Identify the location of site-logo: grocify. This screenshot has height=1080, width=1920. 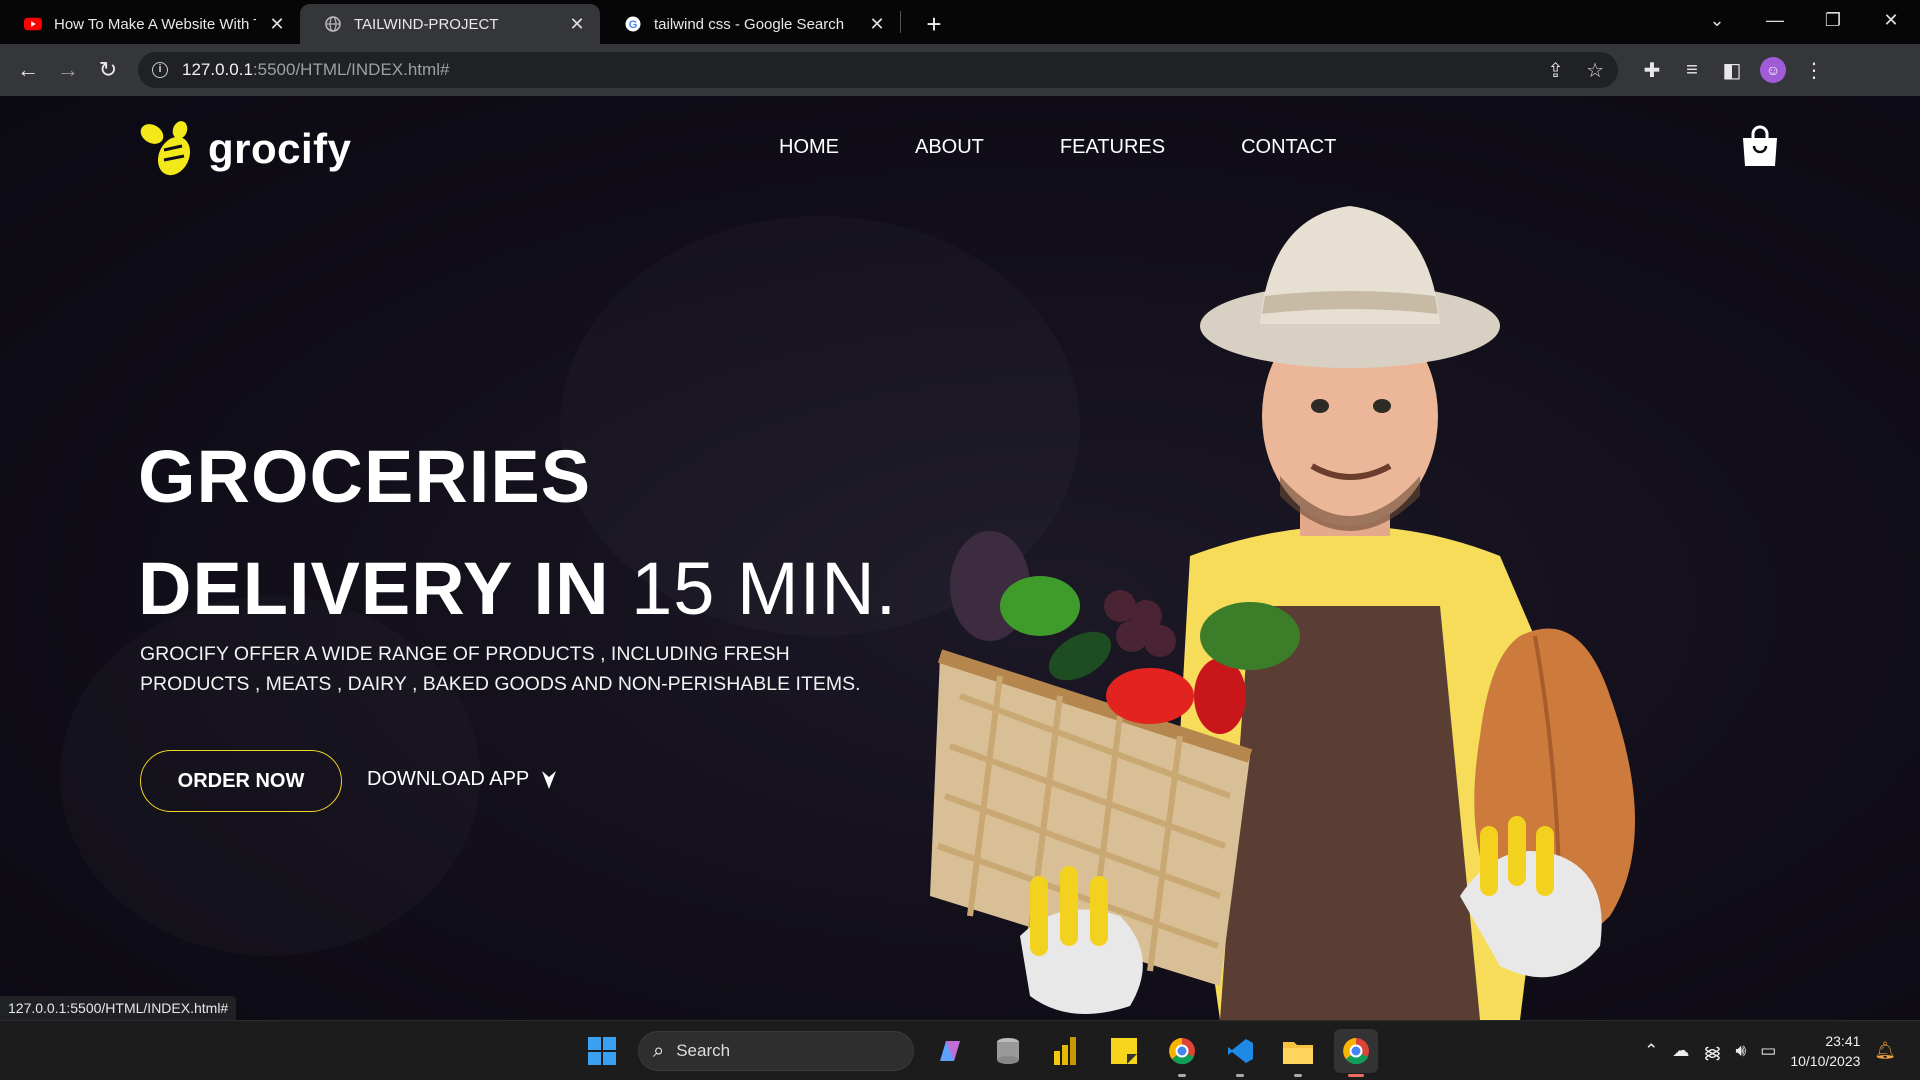
(245, 149).